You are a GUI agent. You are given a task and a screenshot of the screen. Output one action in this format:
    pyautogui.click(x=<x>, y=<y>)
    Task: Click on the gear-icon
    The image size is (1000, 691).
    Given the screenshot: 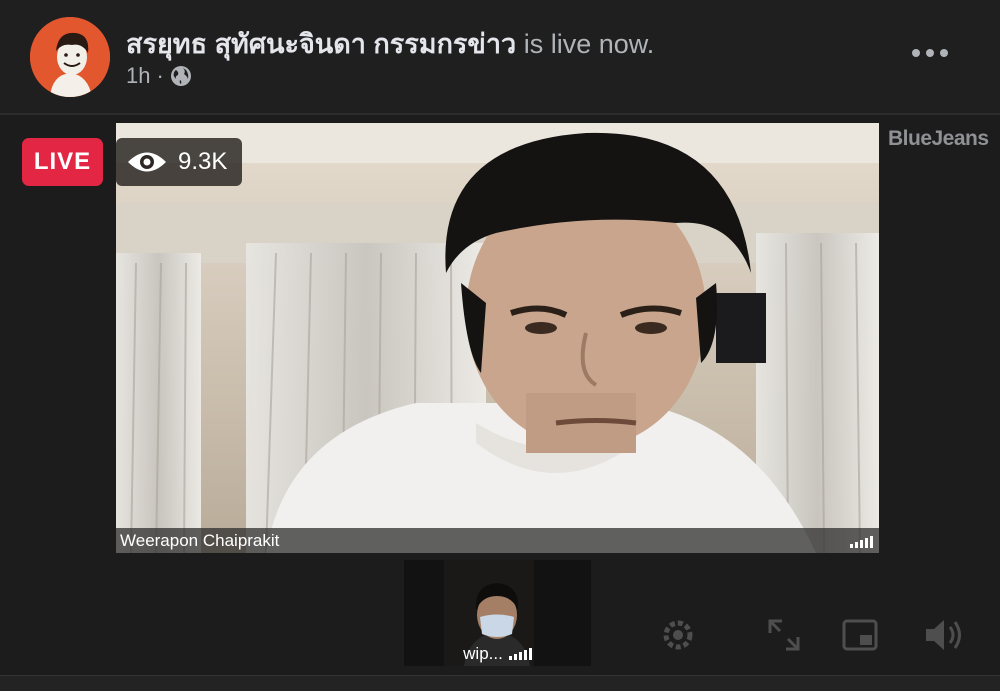 What is the action you would take?
    pyautogui.click(x=678, y=637)
    